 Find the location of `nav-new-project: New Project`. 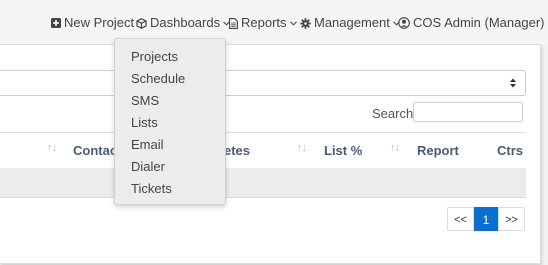

nav-new-project: New Project is located at coordinates (92, 23).